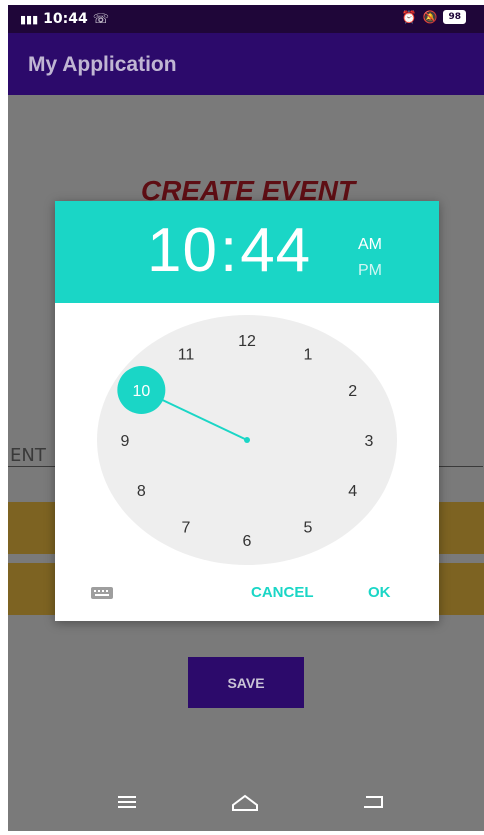  What do you see at coordinates (141, 491) in the screenshot?
I see `clock-hour-8: 8` at bounding box center [141, 491].